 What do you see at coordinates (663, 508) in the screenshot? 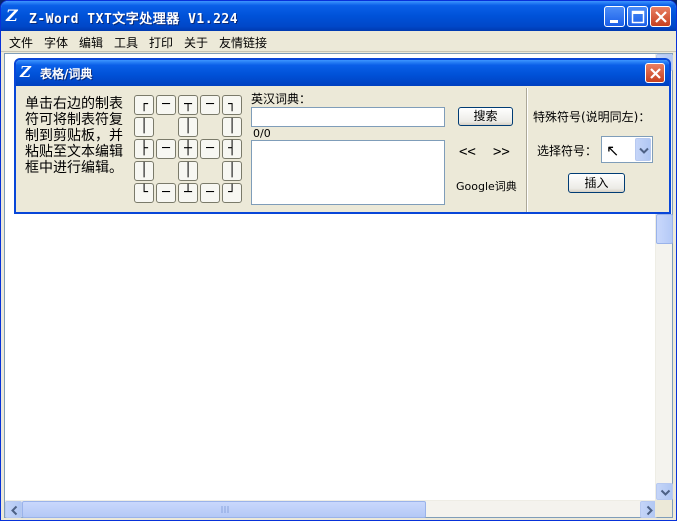
I see `scrollbar-corner` at bounding box center [663, 508].